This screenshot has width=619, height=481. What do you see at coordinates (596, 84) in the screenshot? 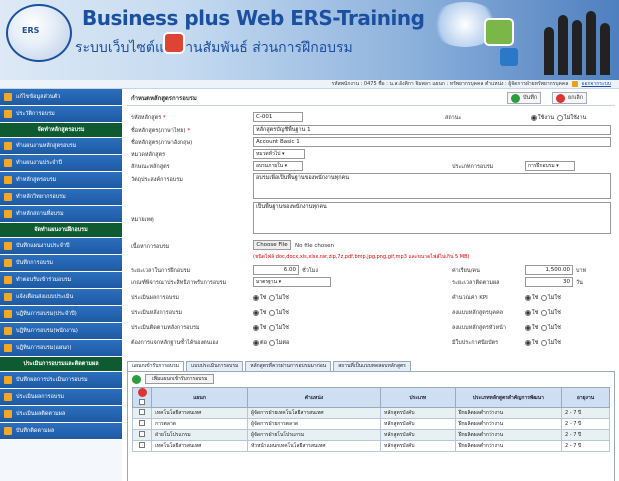
I see `logout-link: ออกจากระบบ` at bounding box center [596, 84].